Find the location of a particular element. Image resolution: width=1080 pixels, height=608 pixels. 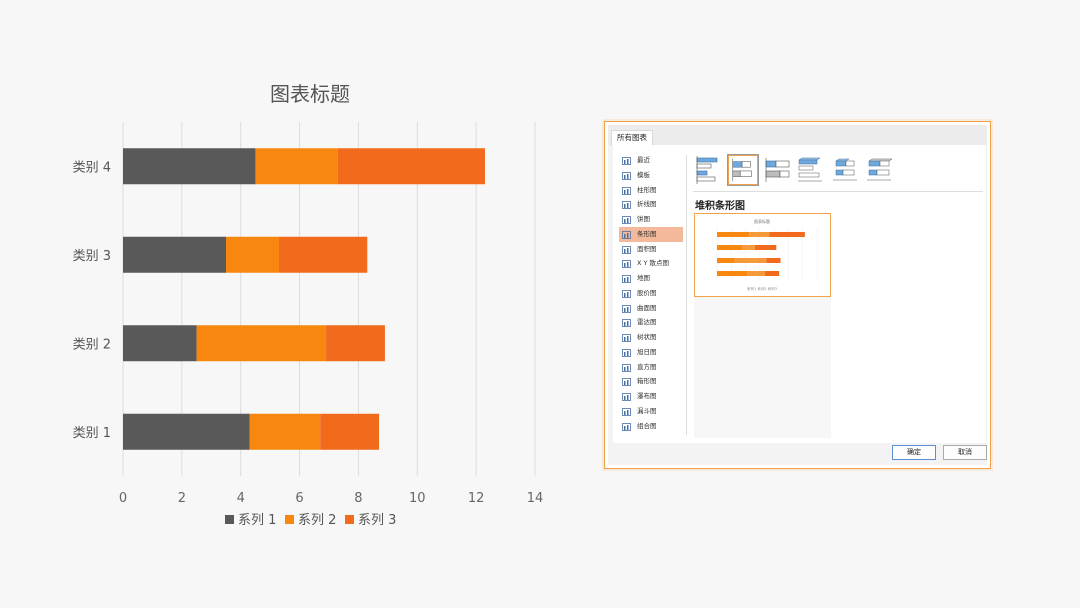

chart-category-label: 旭日图 is located at coordinates (647, 351).